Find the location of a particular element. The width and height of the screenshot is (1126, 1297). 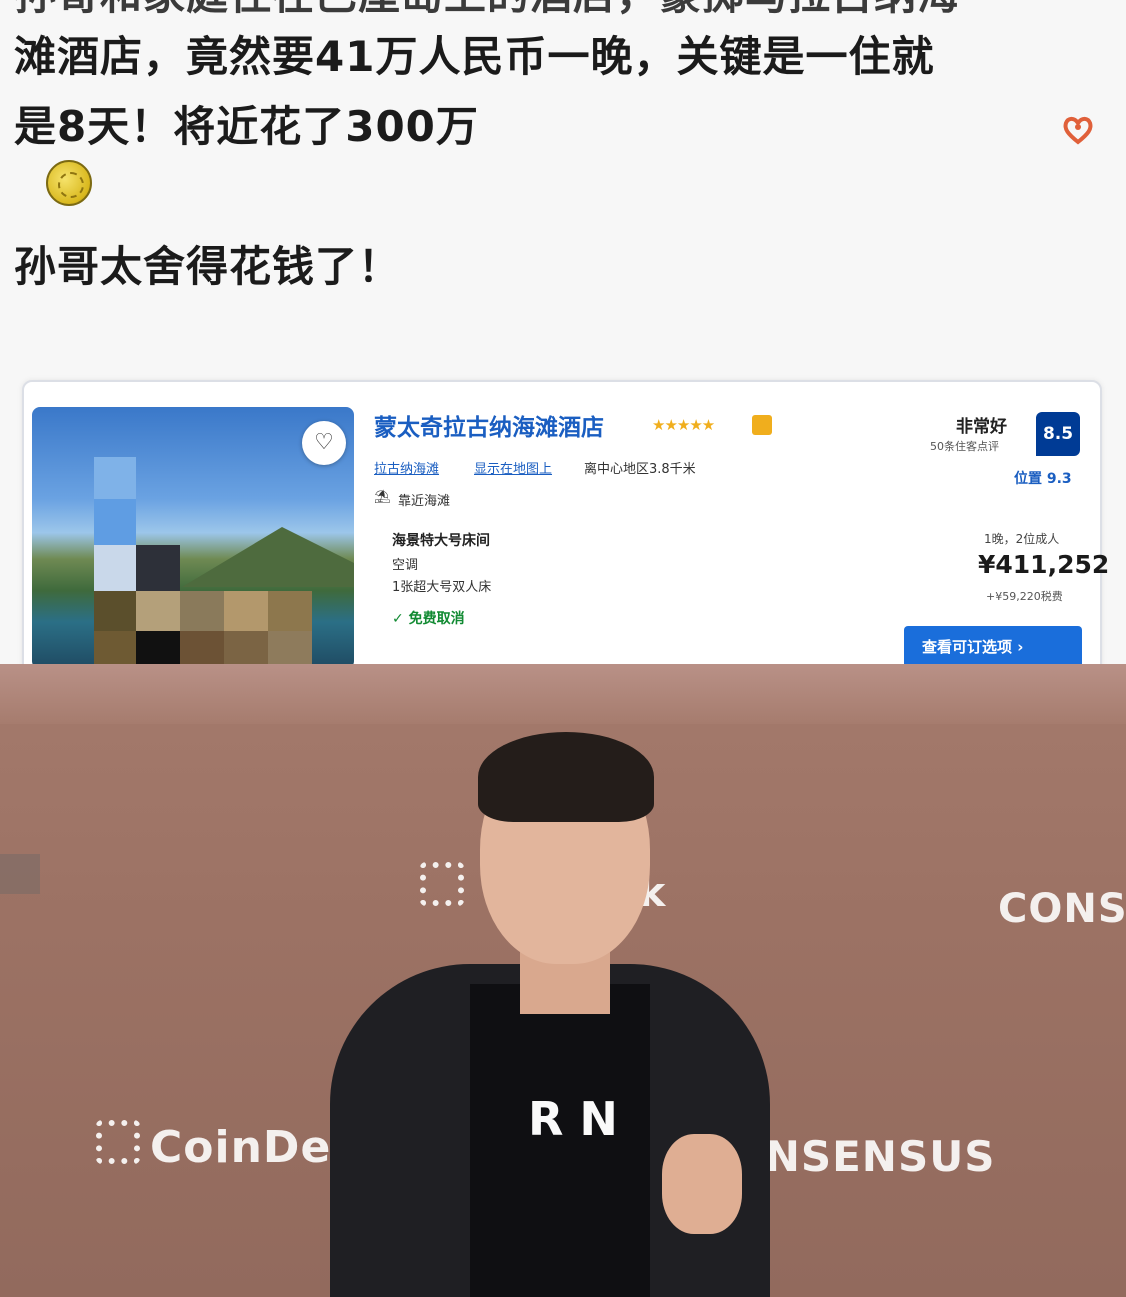

hotel-name-link: 蒙太奇拉古纳海滩酒店 is located at coordinates (489, 425).